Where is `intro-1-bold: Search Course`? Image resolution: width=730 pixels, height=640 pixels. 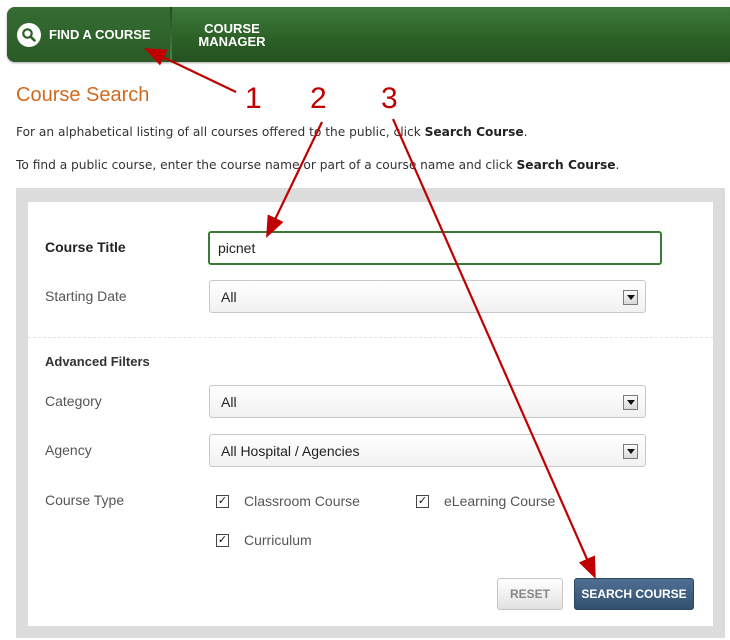 intro-1-bold: Search Course is located at coordinates (474, 132).